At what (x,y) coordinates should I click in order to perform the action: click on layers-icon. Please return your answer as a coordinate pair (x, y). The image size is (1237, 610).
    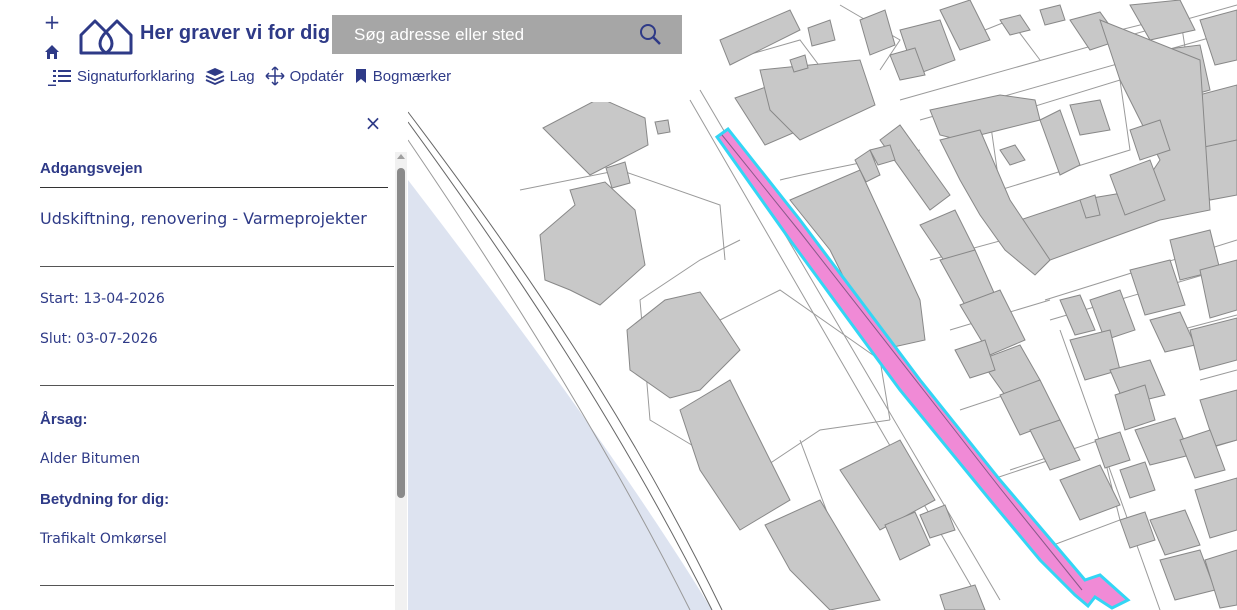
    Looking at the image, I should click on (214, 76).